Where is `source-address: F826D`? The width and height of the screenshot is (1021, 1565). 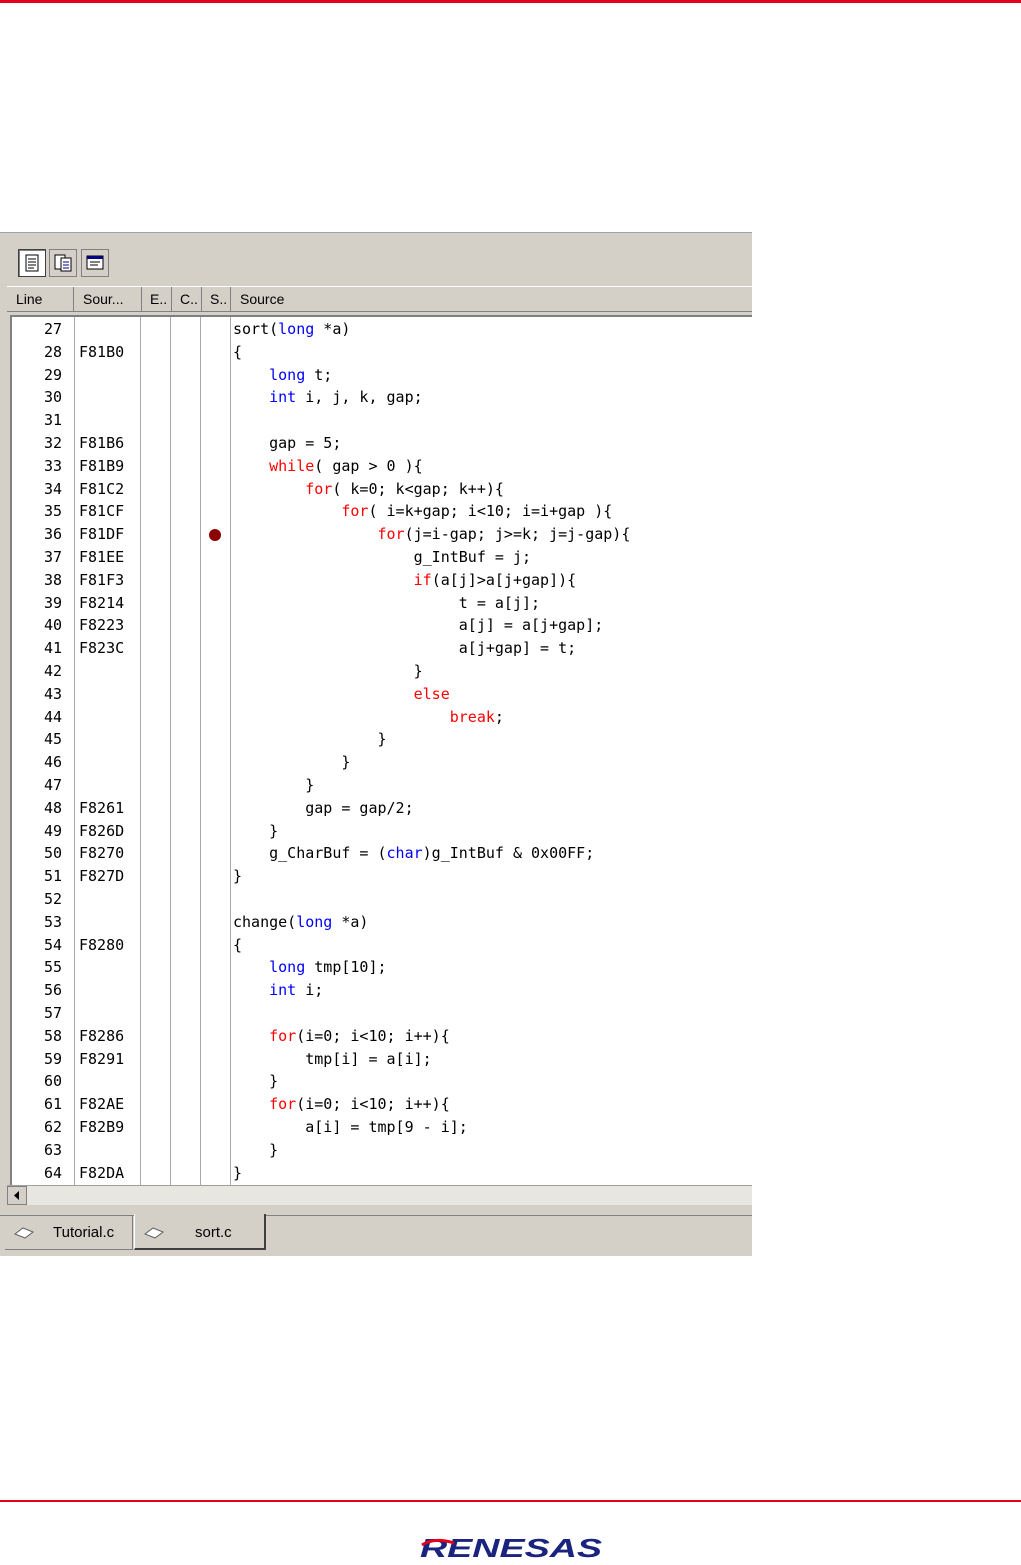 source-address: F826D is located at coordinates (102, 830).